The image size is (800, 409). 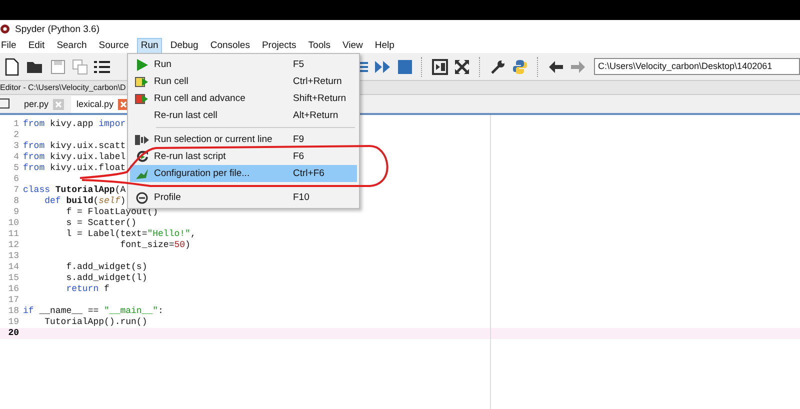 What do you see at coordinates (96, 322) in the screenshot?
I see `code-line: TutorialApp().run()` at bounding box center [96, 322].